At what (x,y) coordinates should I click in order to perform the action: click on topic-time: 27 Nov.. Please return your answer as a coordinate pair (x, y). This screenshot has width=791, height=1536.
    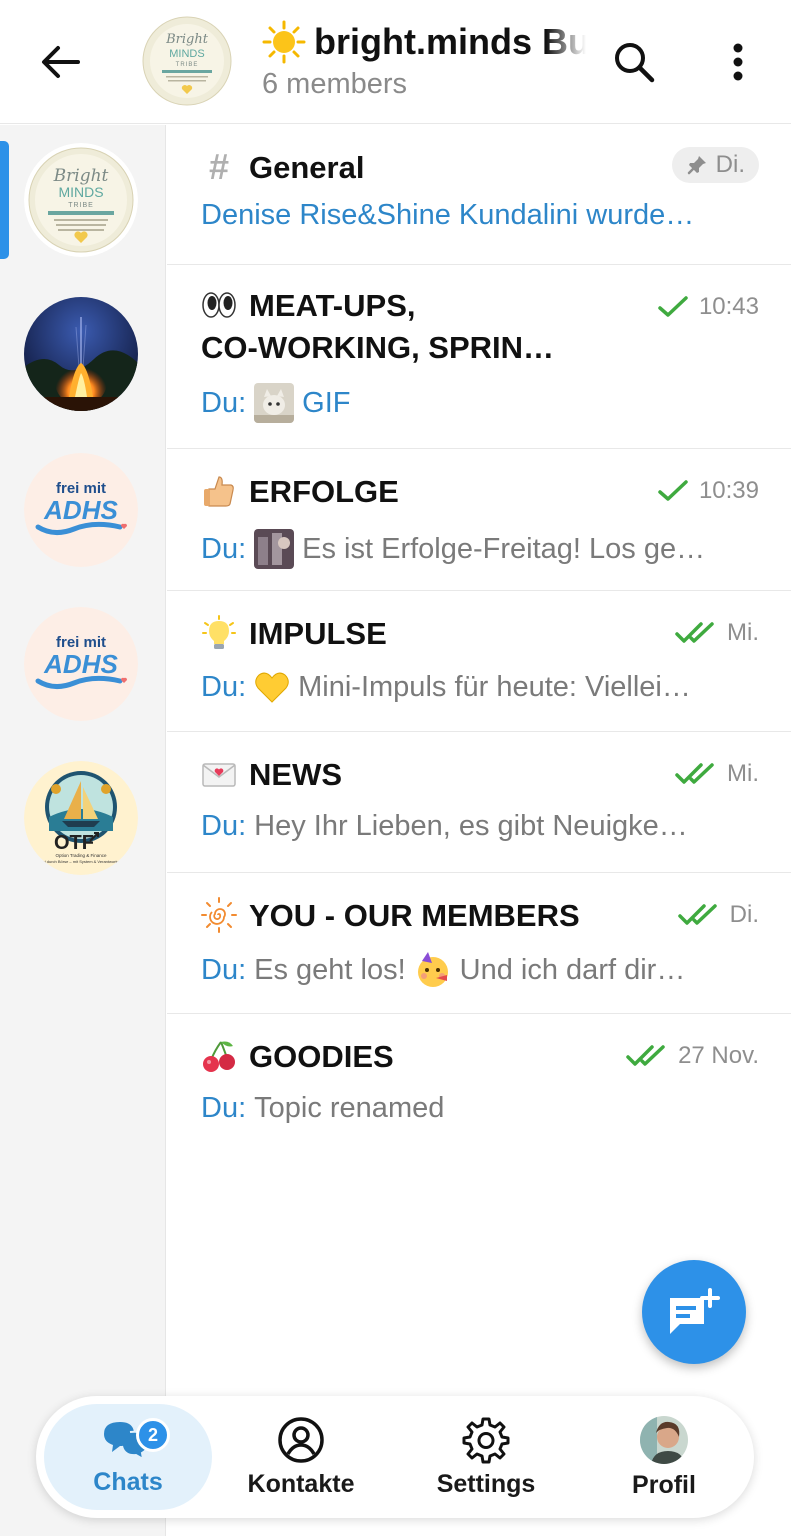
    Looking at the image, I should click on (718, 1055).